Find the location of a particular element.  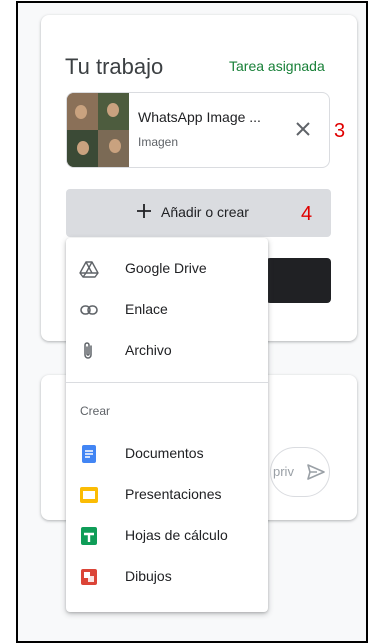

send-icon is located at coordinates (316, 472).